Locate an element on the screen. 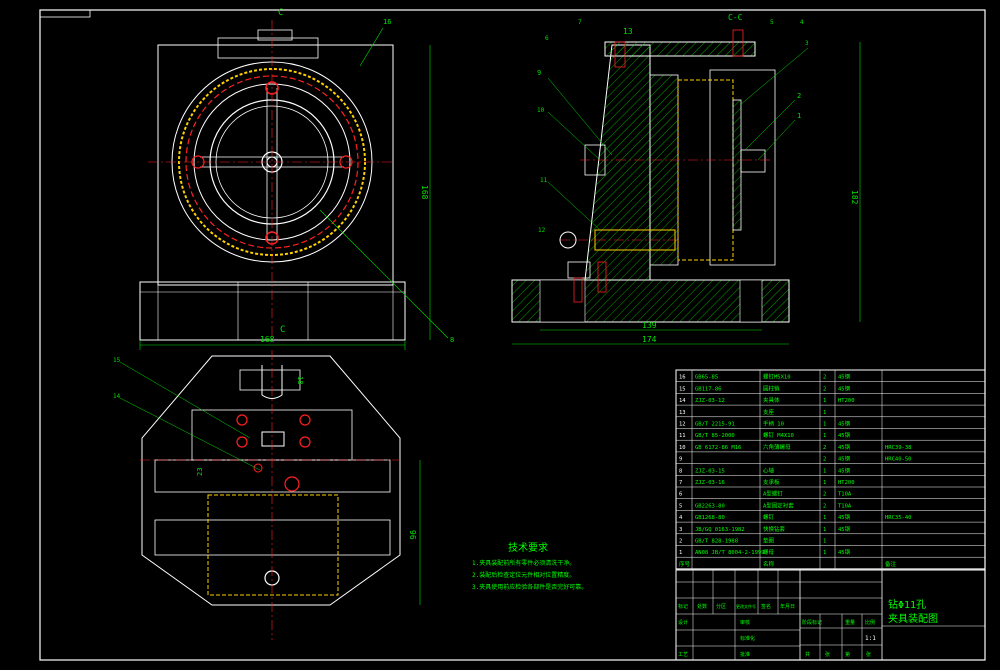 This screenshot has width=1000, height=670. parts-cell-index: 14 is located at coordinates (682, 401).